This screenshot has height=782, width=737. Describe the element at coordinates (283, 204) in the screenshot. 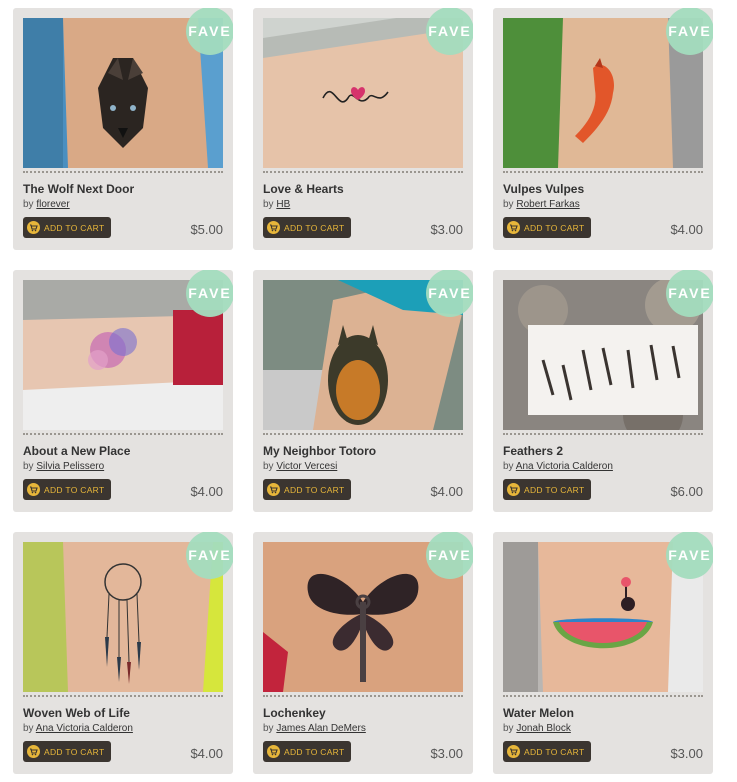

I see `author-link: HB` at that location.